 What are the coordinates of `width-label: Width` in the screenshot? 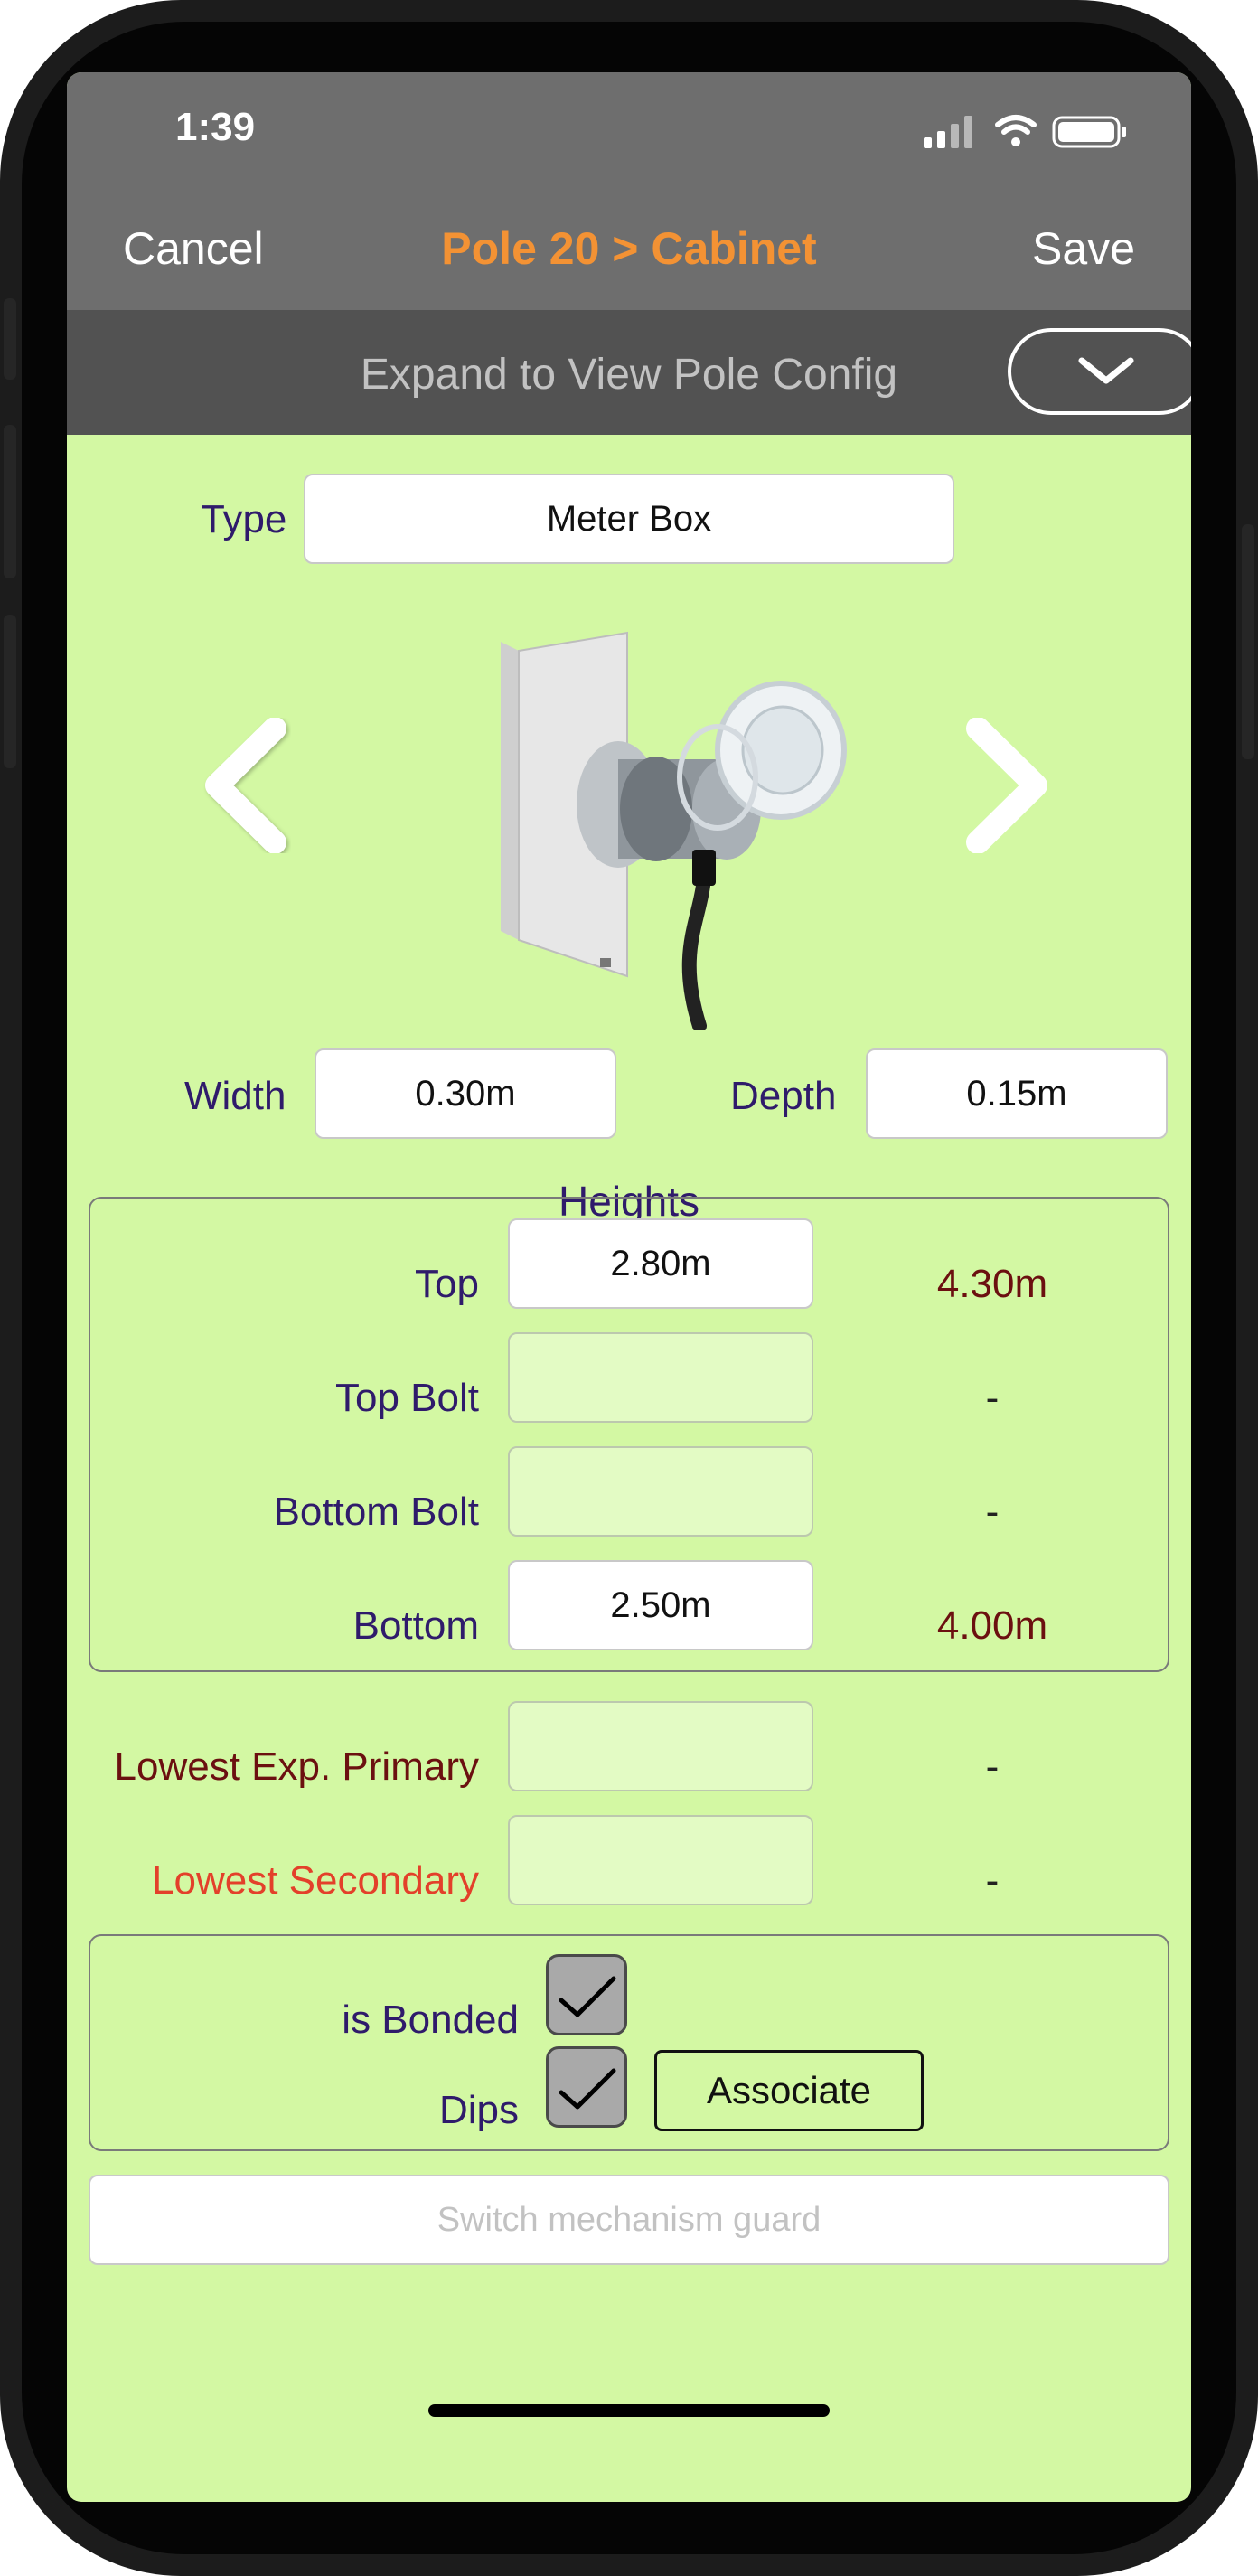 It's located at (235, 1096).